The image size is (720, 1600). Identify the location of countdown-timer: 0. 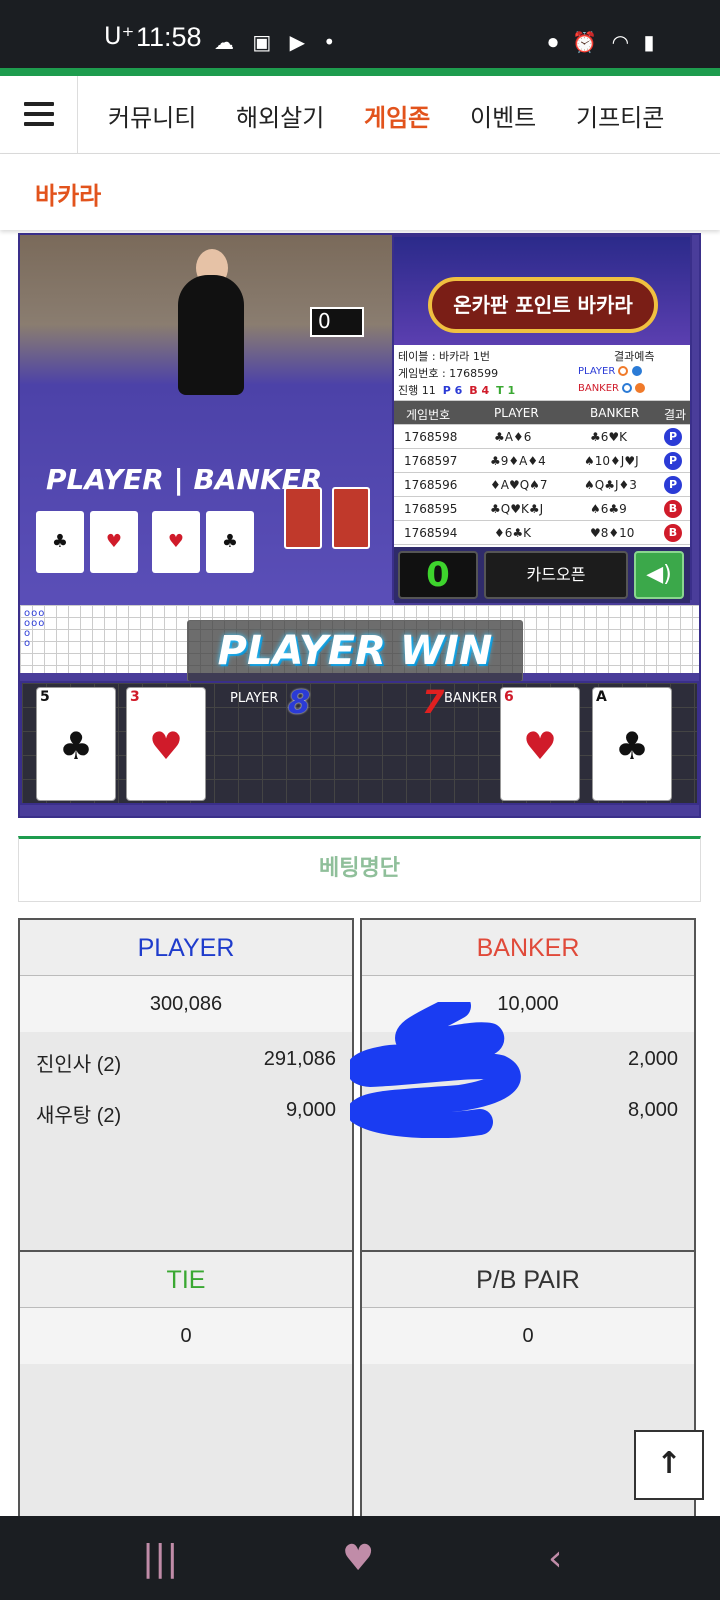
(438, 575).